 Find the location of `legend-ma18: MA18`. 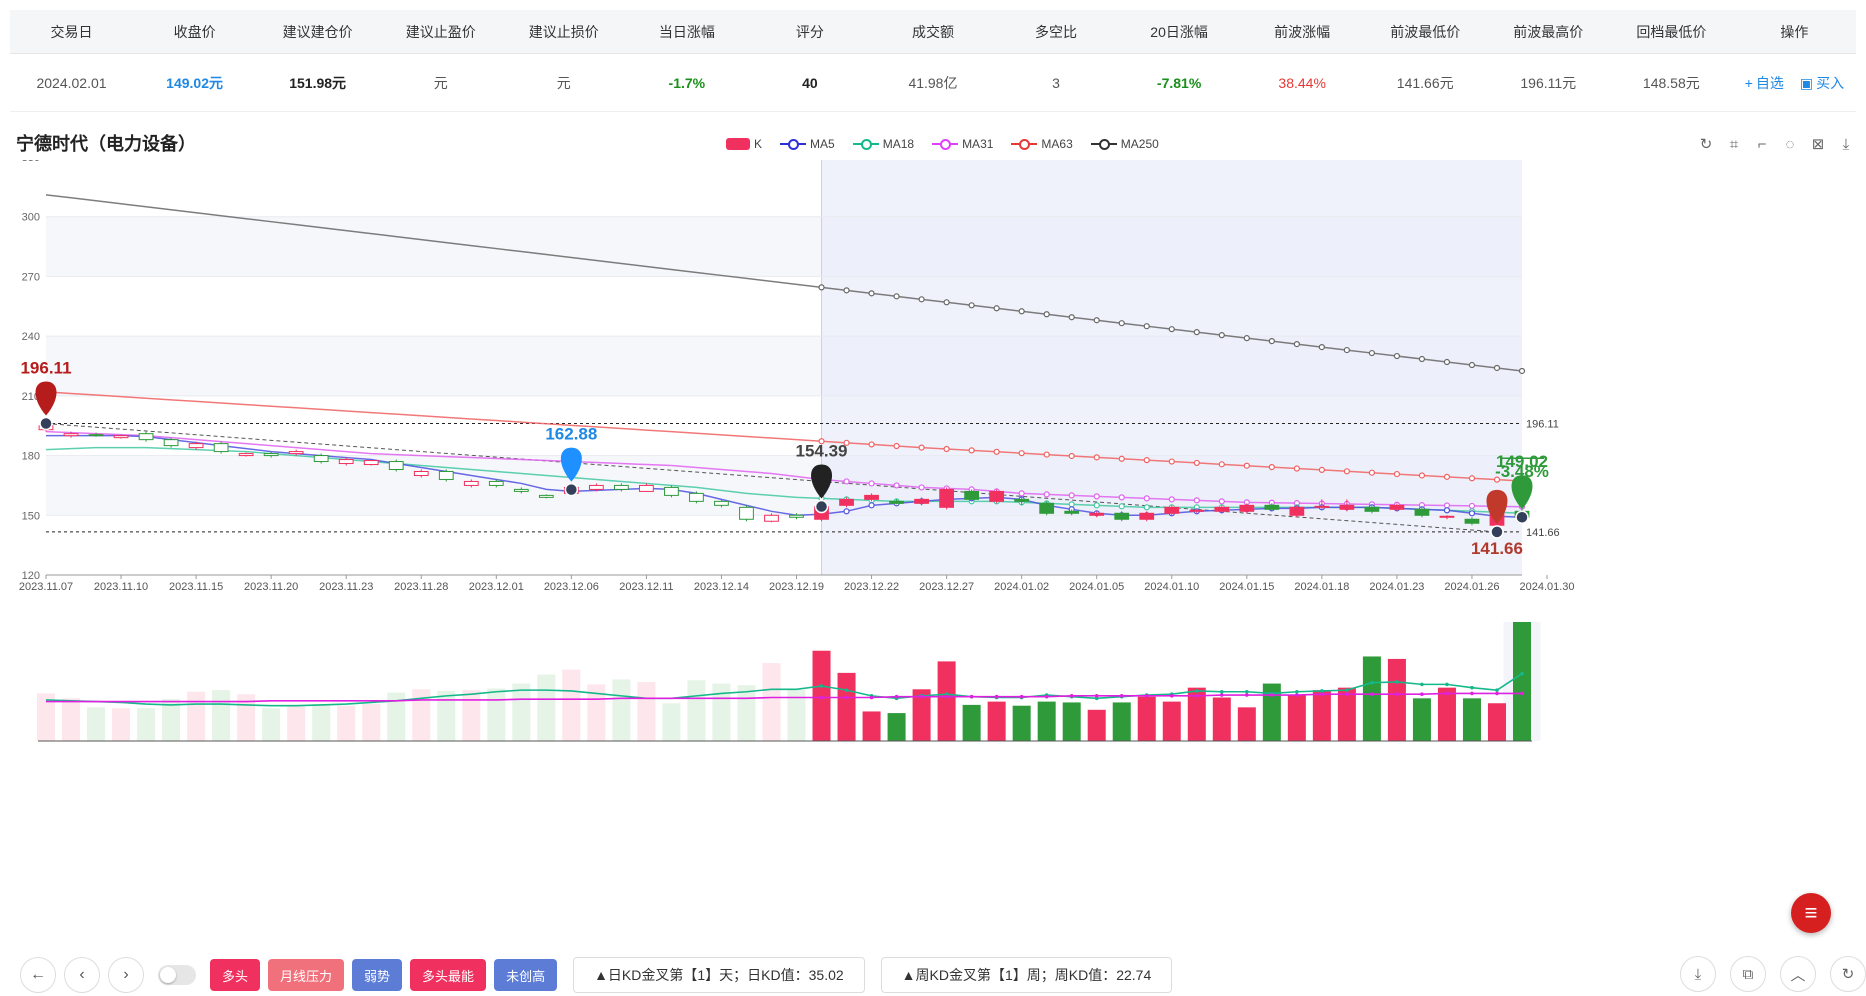

legend-ma18: MA18 is located at coordinates (883, 144).